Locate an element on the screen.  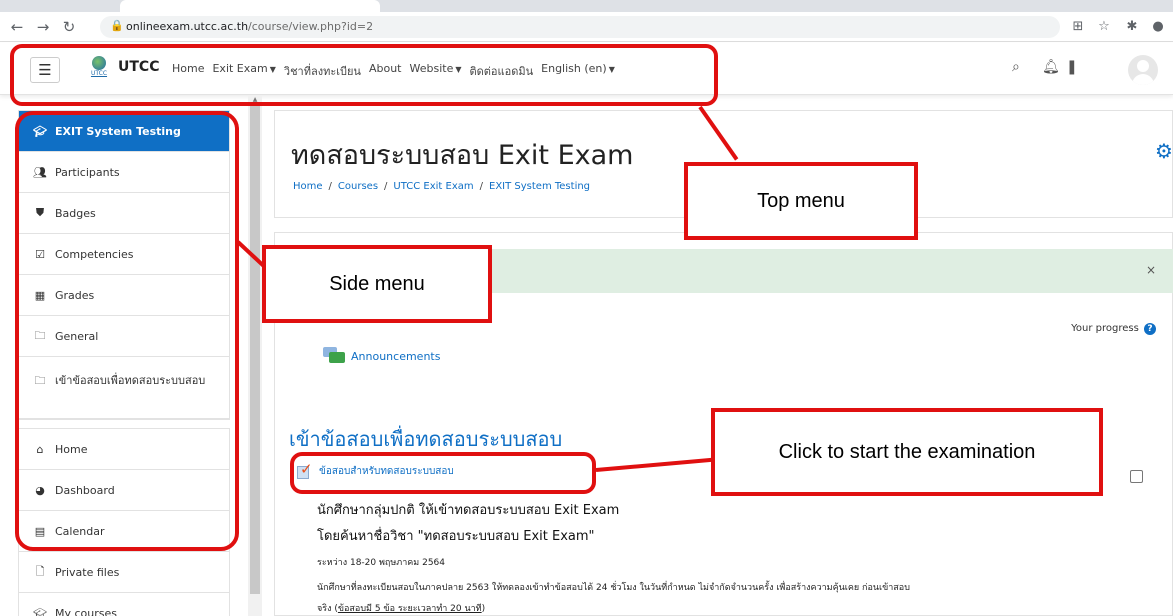
graduation-cap-icon: 🎓︎ is located at coordinates (40, 611).